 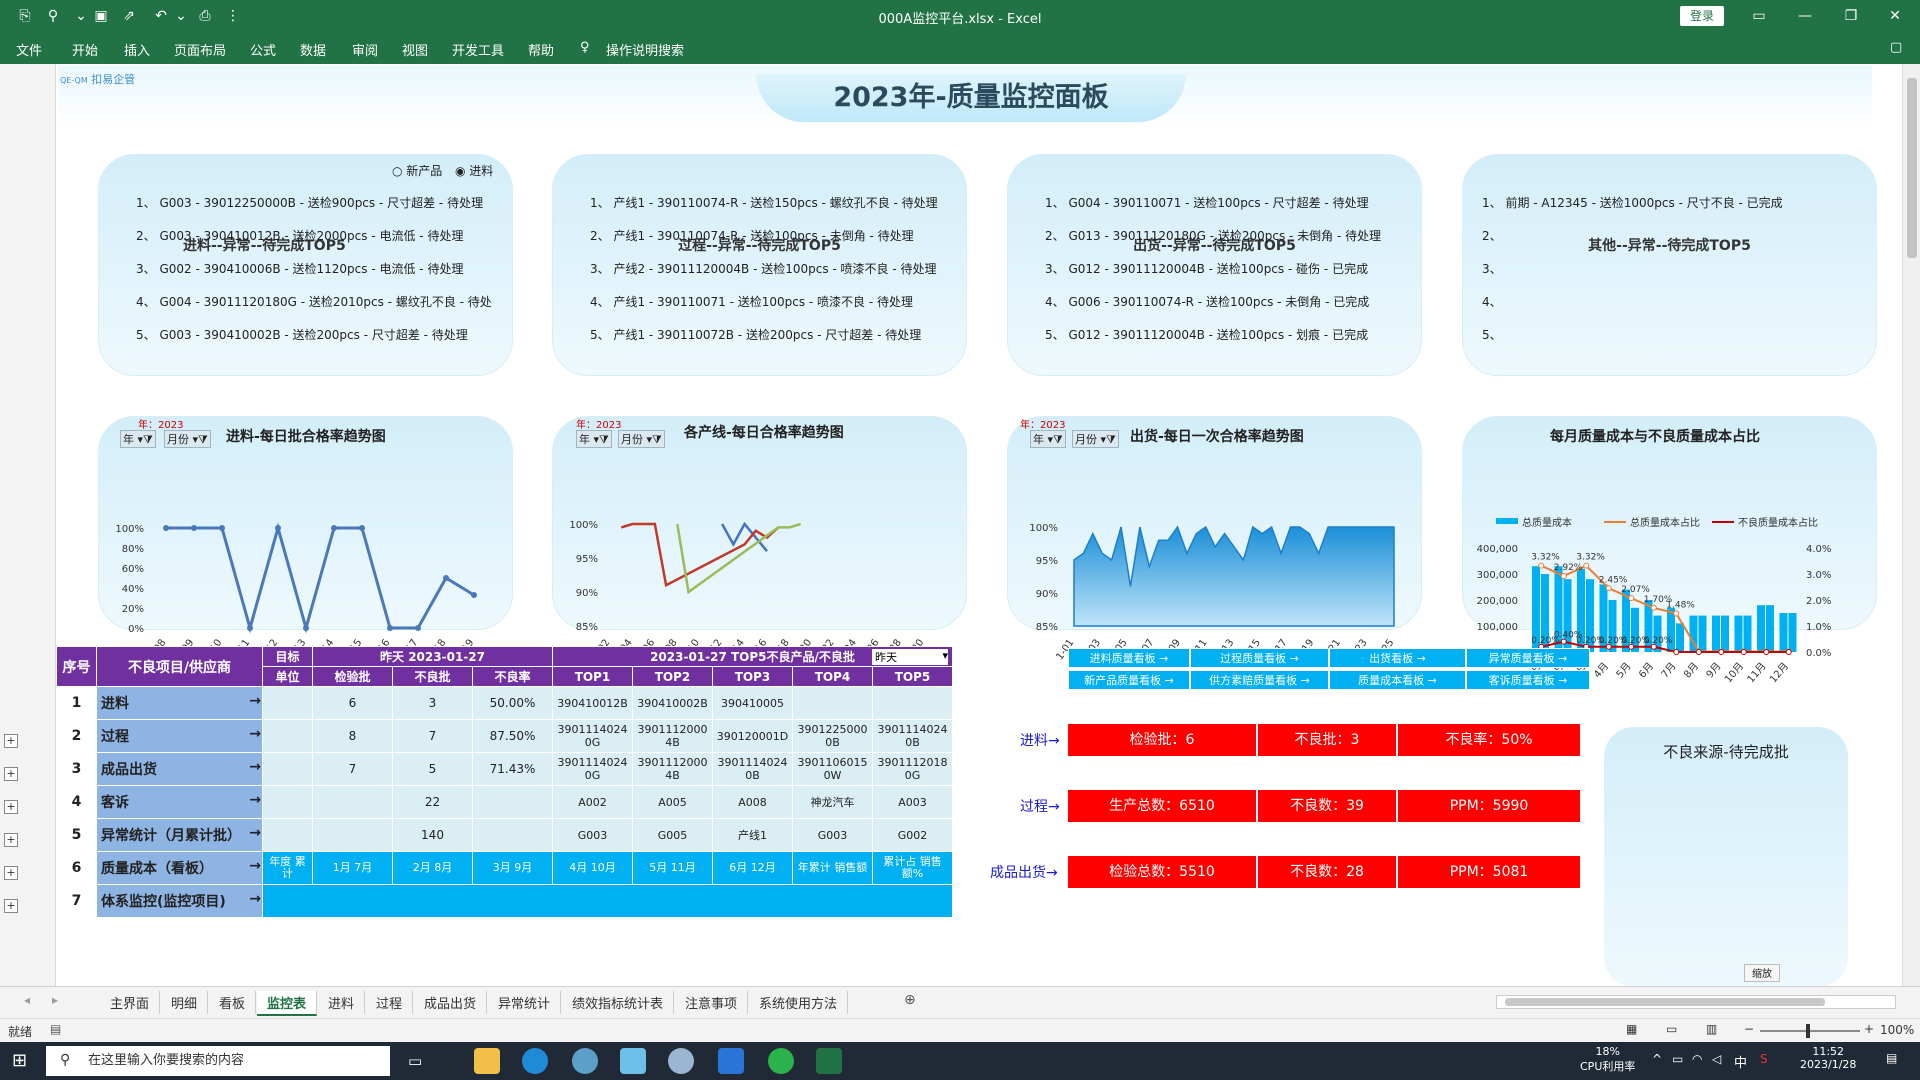 What do you see at coordinates (179, 868) in the screenshot?
I see `row-name: 质量成本（看板） →` at bounding box center [179, 868].